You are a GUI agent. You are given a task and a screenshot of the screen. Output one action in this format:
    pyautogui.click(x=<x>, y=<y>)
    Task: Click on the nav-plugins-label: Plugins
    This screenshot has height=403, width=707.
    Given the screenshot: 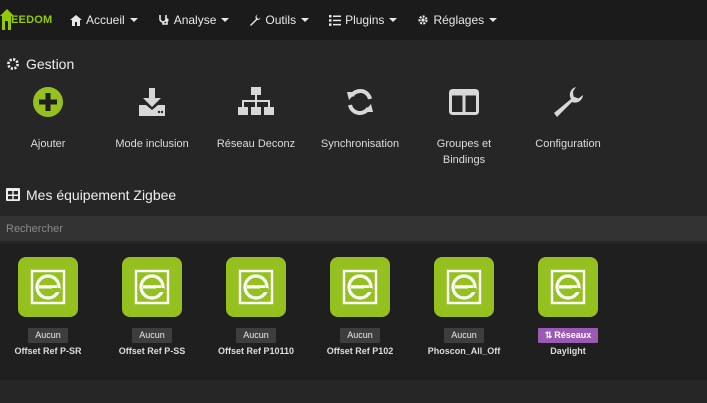 What is the action you would take?
    pyautogui.click(x=365, y=20)
    